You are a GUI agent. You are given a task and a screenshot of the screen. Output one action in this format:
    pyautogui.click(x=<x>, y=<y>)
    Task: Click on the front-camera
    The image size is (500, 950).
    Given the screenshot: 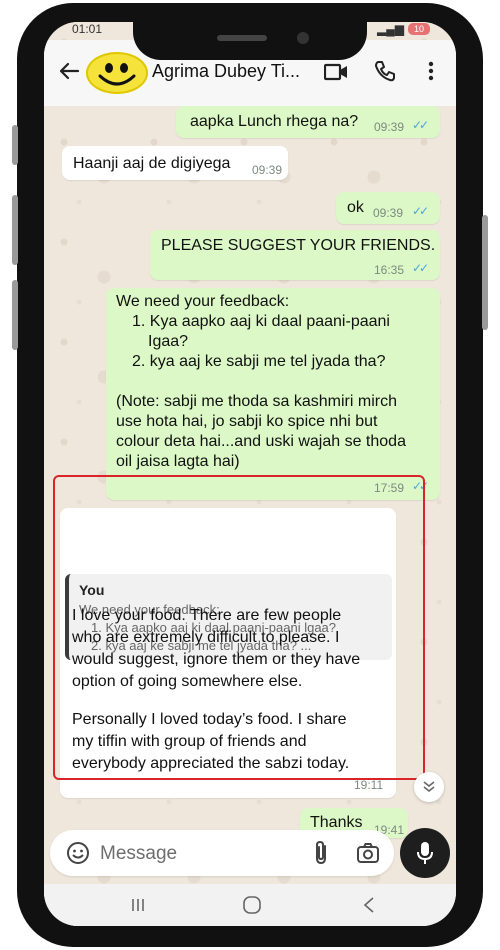 What is the action you would take?
    pyautogui.click(x=303, y=38)
    